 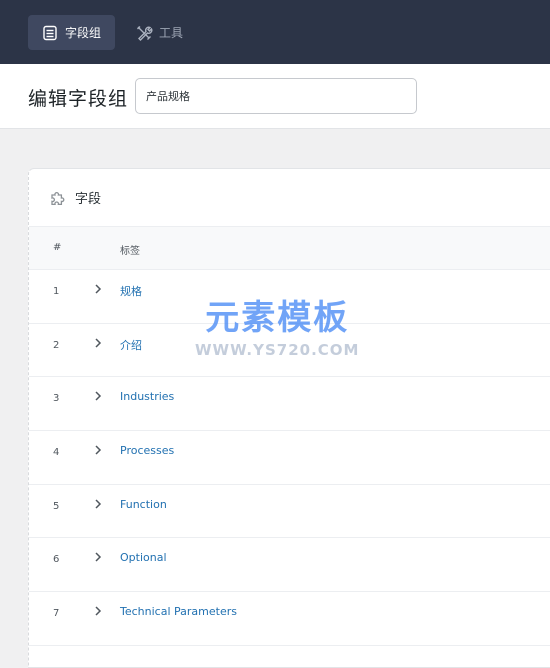 What do you see at coordinates (275, 32) in the screenshot?
I see `top-navigation-bar: 字段组 工具` at bounding box center [275, 32].